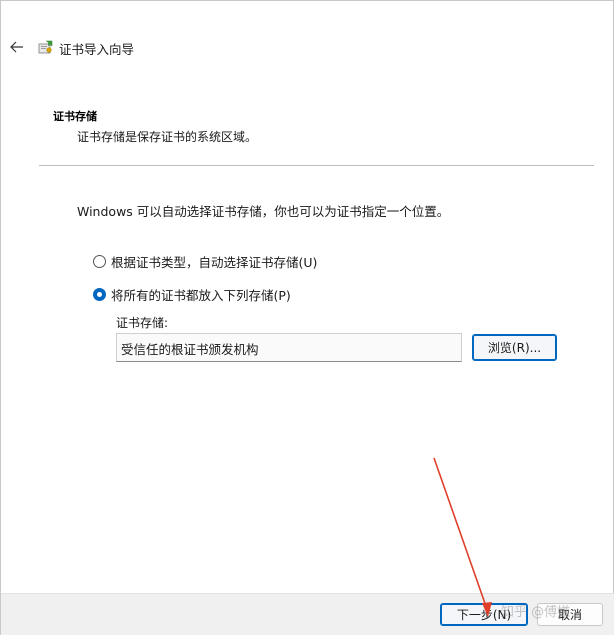 This screenshot has width=614, height=635. I want to click on radio-button-checked, so click(99, 294).